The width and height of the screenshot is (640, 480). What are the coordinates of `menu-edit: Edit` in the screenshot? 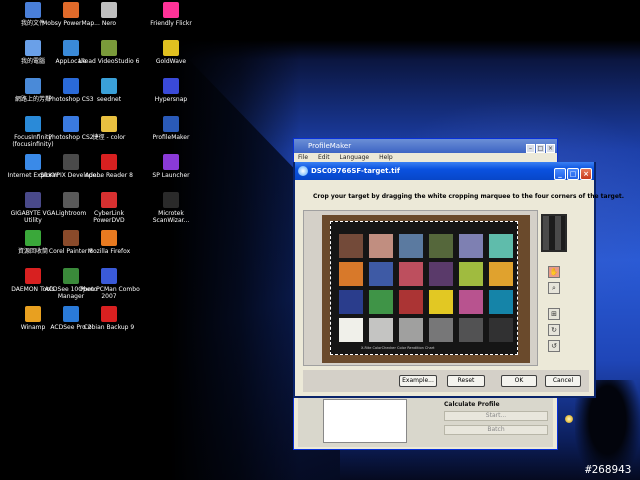 It's located at (324, 157).